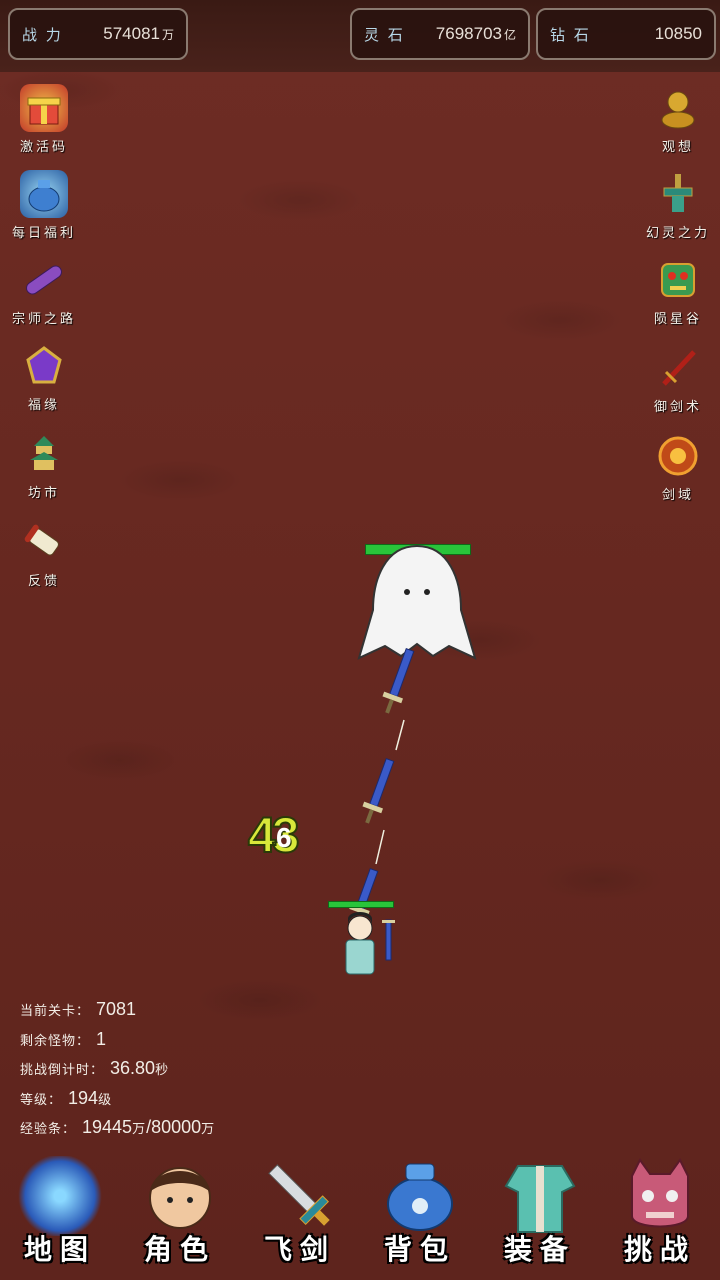 This screenshot has height=1280, width=720. What do you see at coordinates (42, 34) in the screenshot?
I see `power-label: 战 力` at bounding box center [42, 34].